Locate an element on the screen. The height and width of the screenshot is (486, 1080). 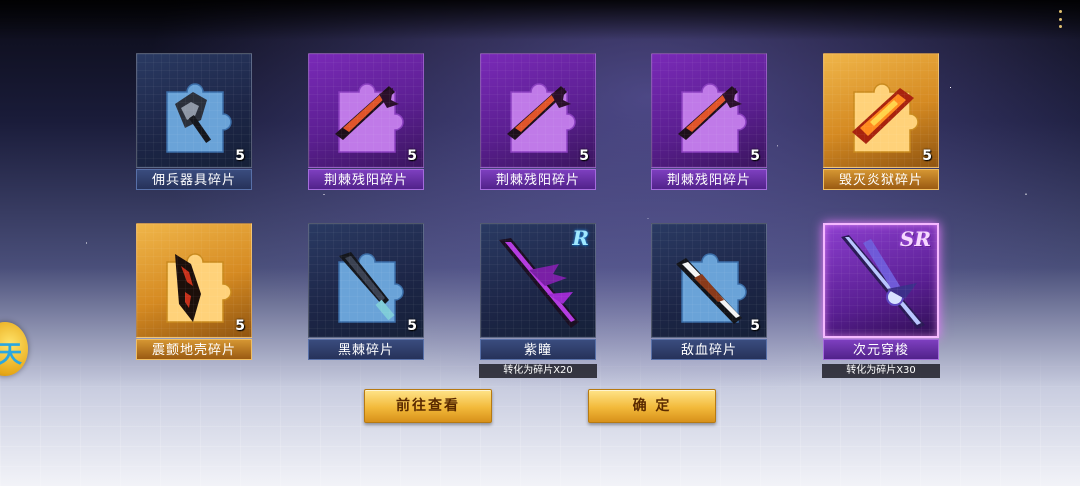
purple-scythe-icon is located at coordinates (539, 283).